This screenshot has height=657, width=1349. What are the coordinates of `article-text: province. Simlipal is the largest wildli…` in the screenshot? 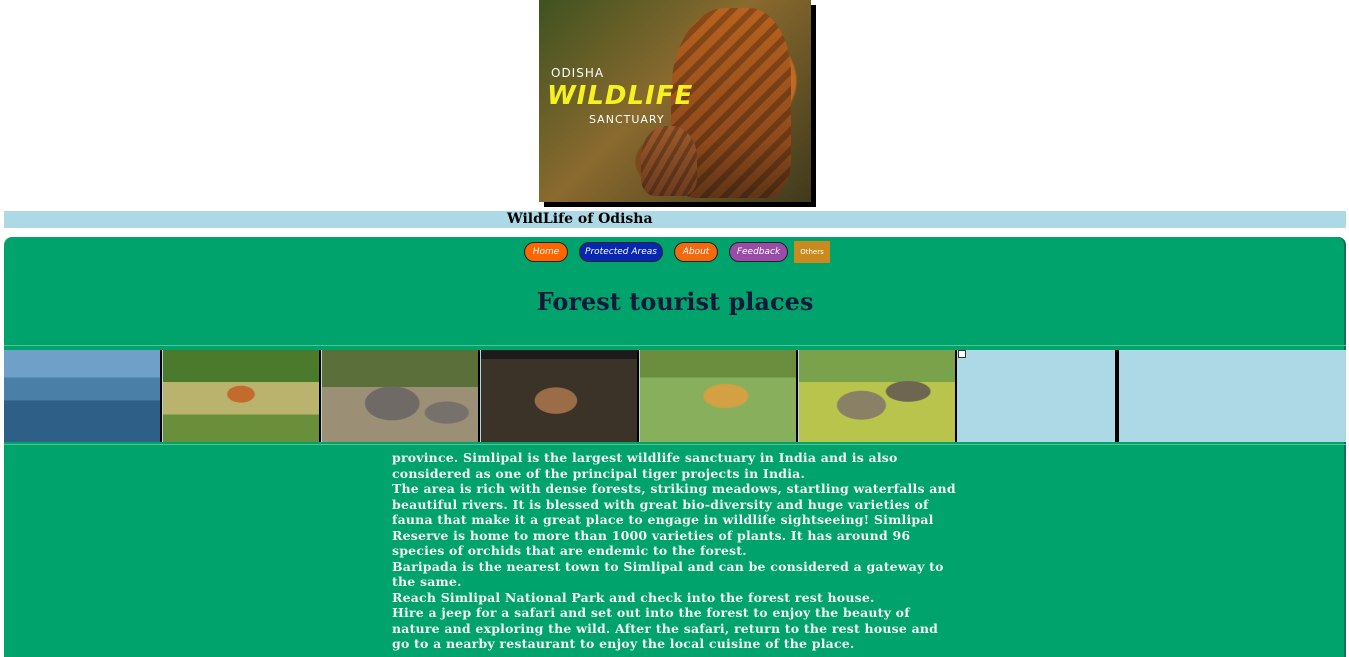 It's located at (675, 551).